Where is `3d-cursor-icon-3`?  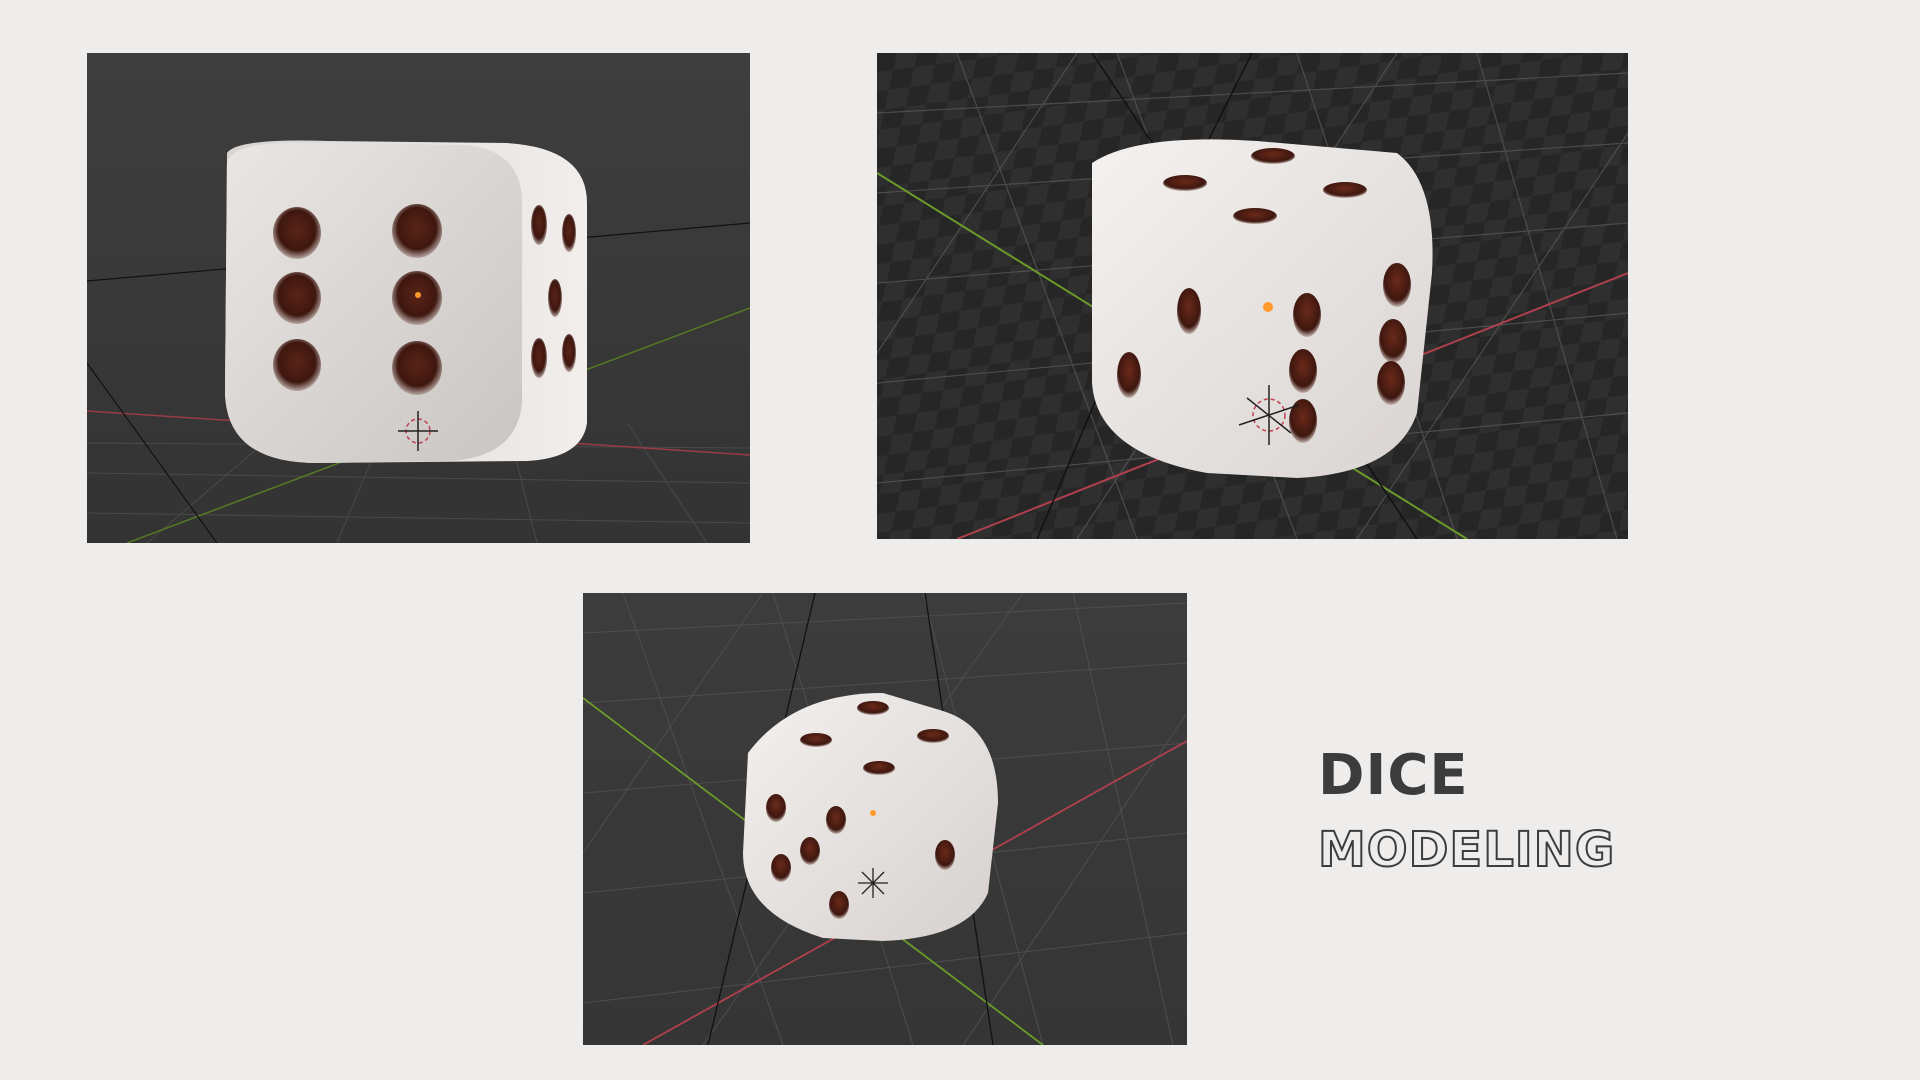
3d-cursor-icon-3 is located at coordinates (873, 883).